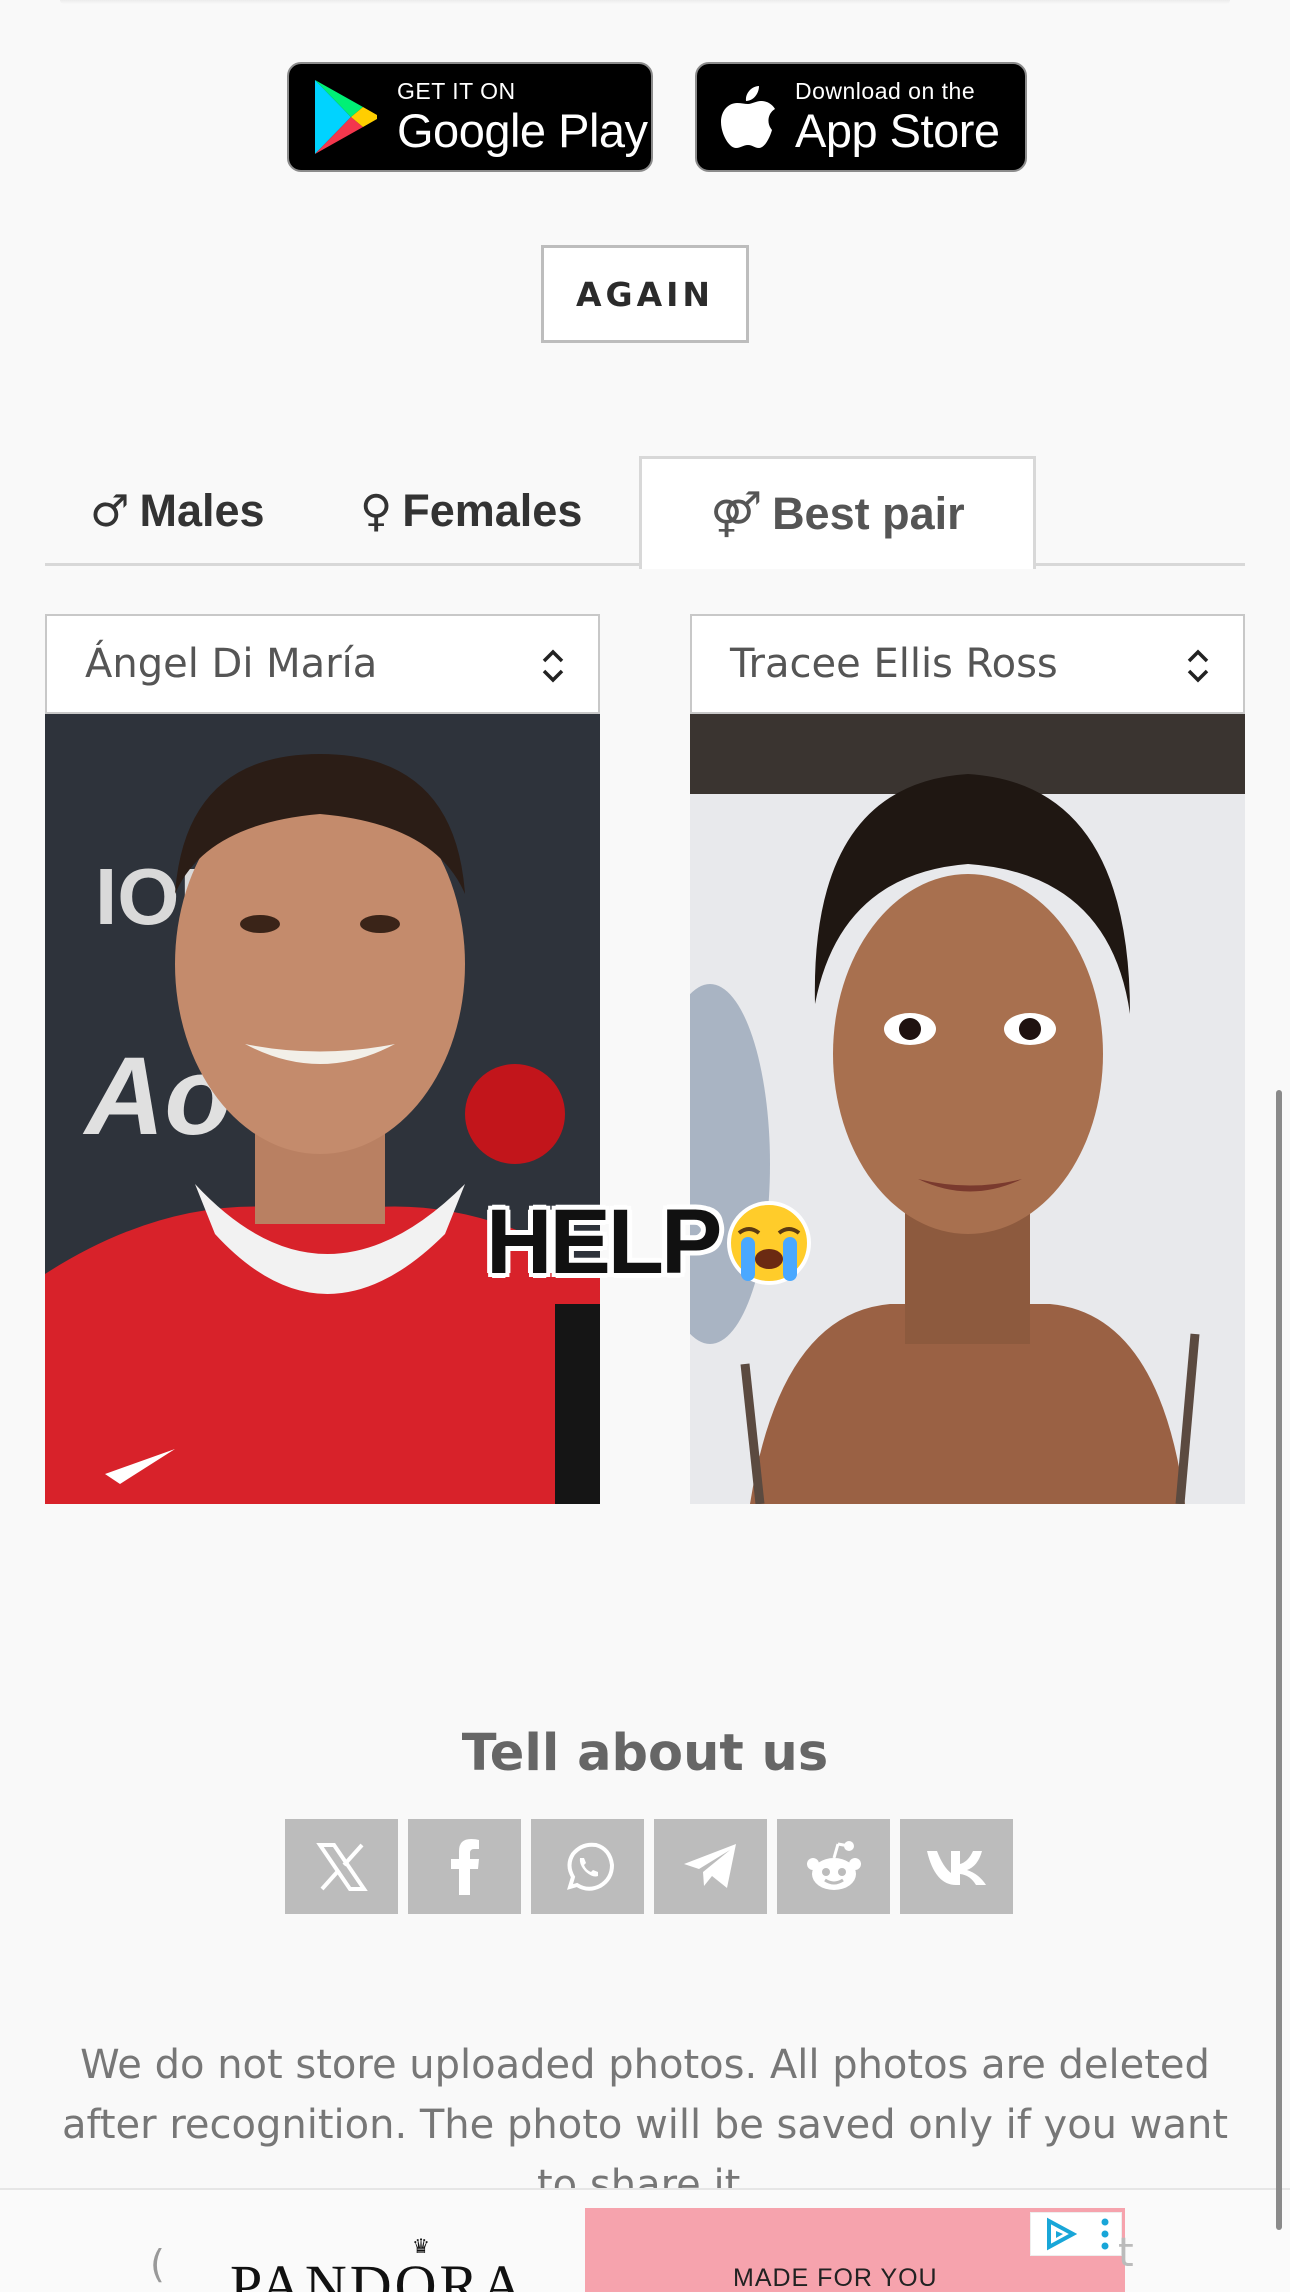 Image resolution: width=1290 pixels, height=2292 pixels. I want to click on ad-paren: (, so click(157, 2264).